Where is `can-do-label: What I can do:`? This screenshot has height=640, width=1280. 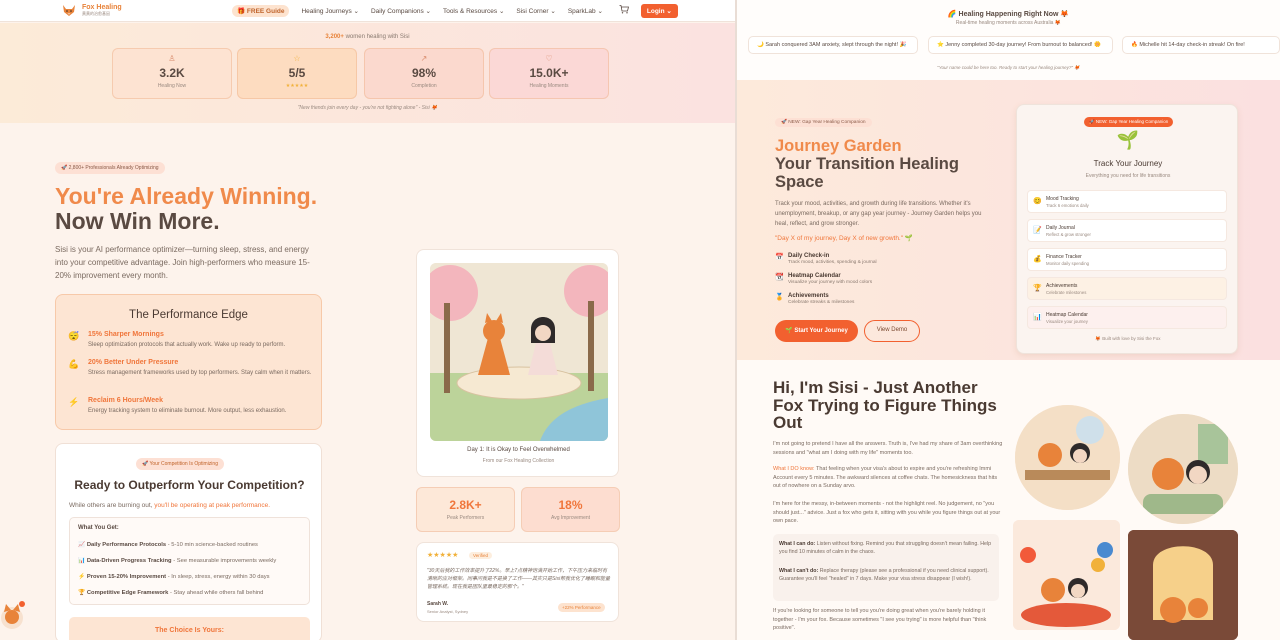
can-do-label: What I can do: is located at coordinates (797, 544).